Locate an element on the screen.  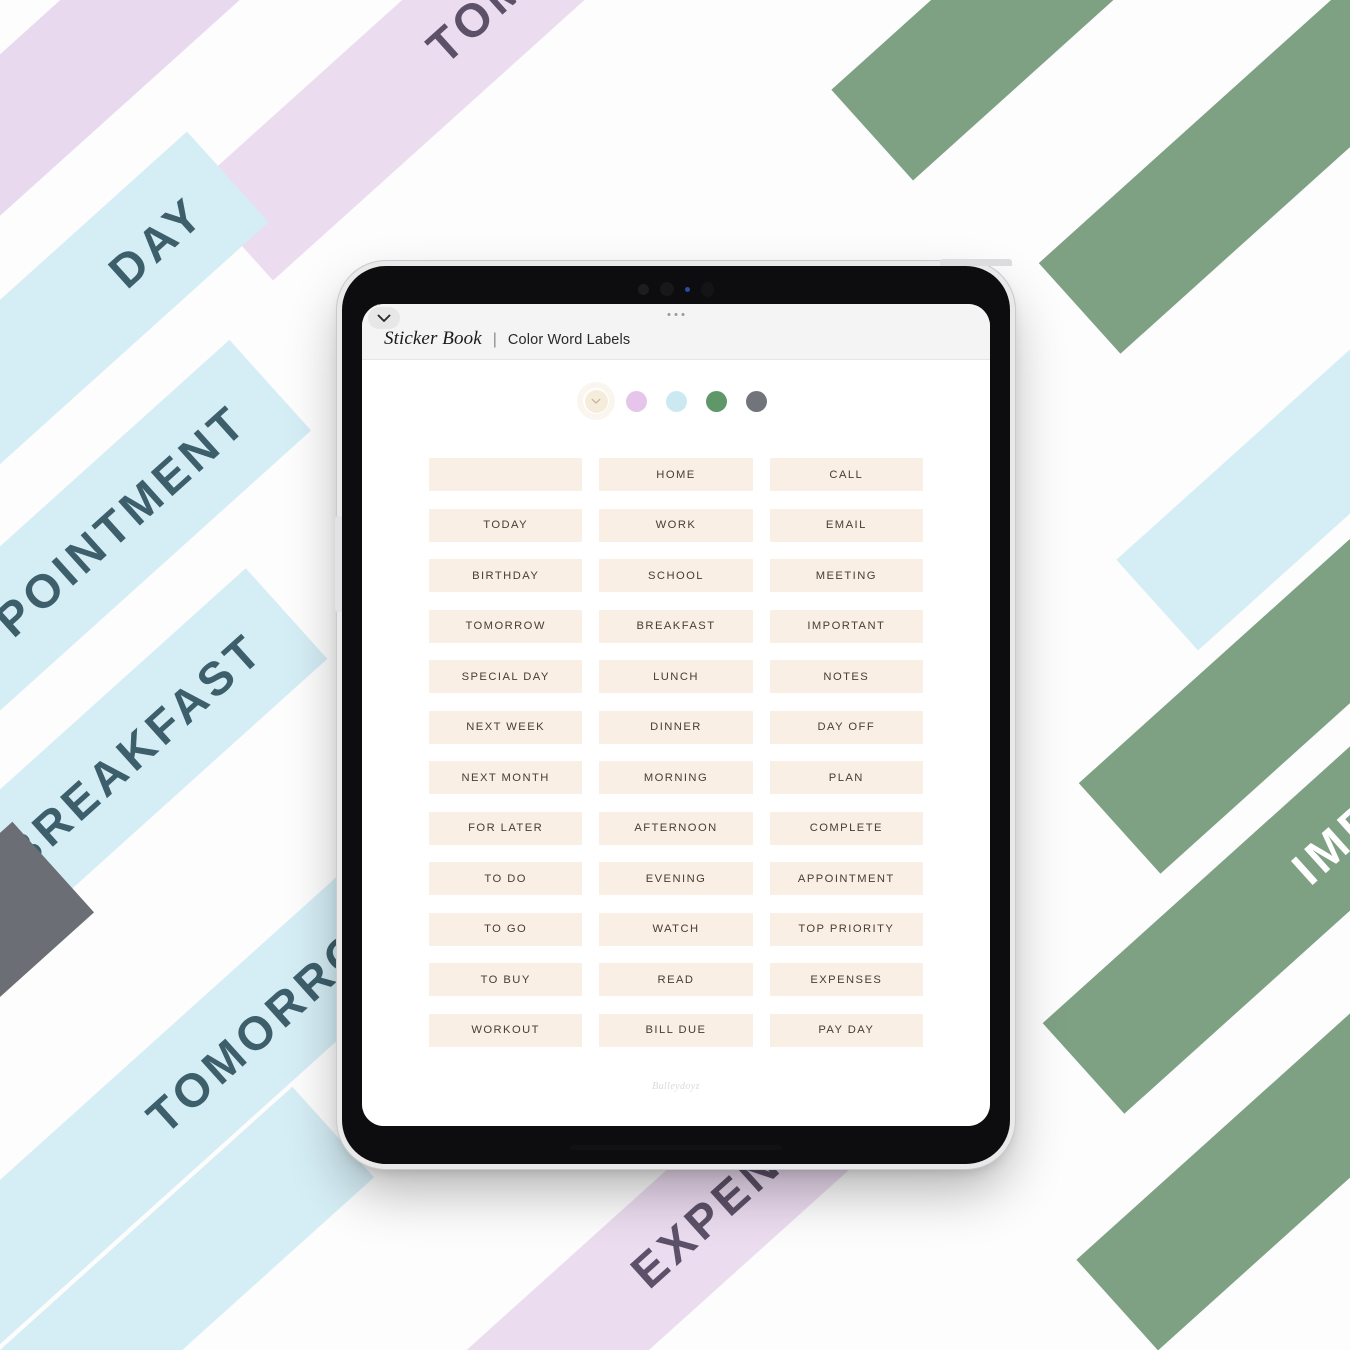
color-swatch-lavender is located at coordinates (636, 401).